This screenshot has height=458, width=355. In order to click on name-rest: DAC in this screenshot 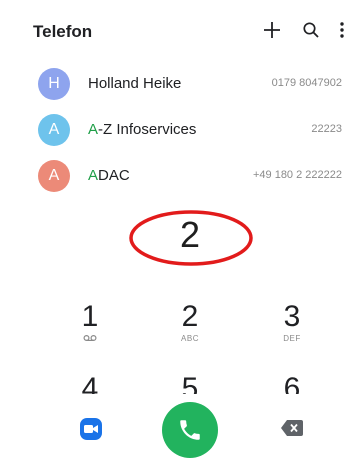, I will do `click(114, 175)`.